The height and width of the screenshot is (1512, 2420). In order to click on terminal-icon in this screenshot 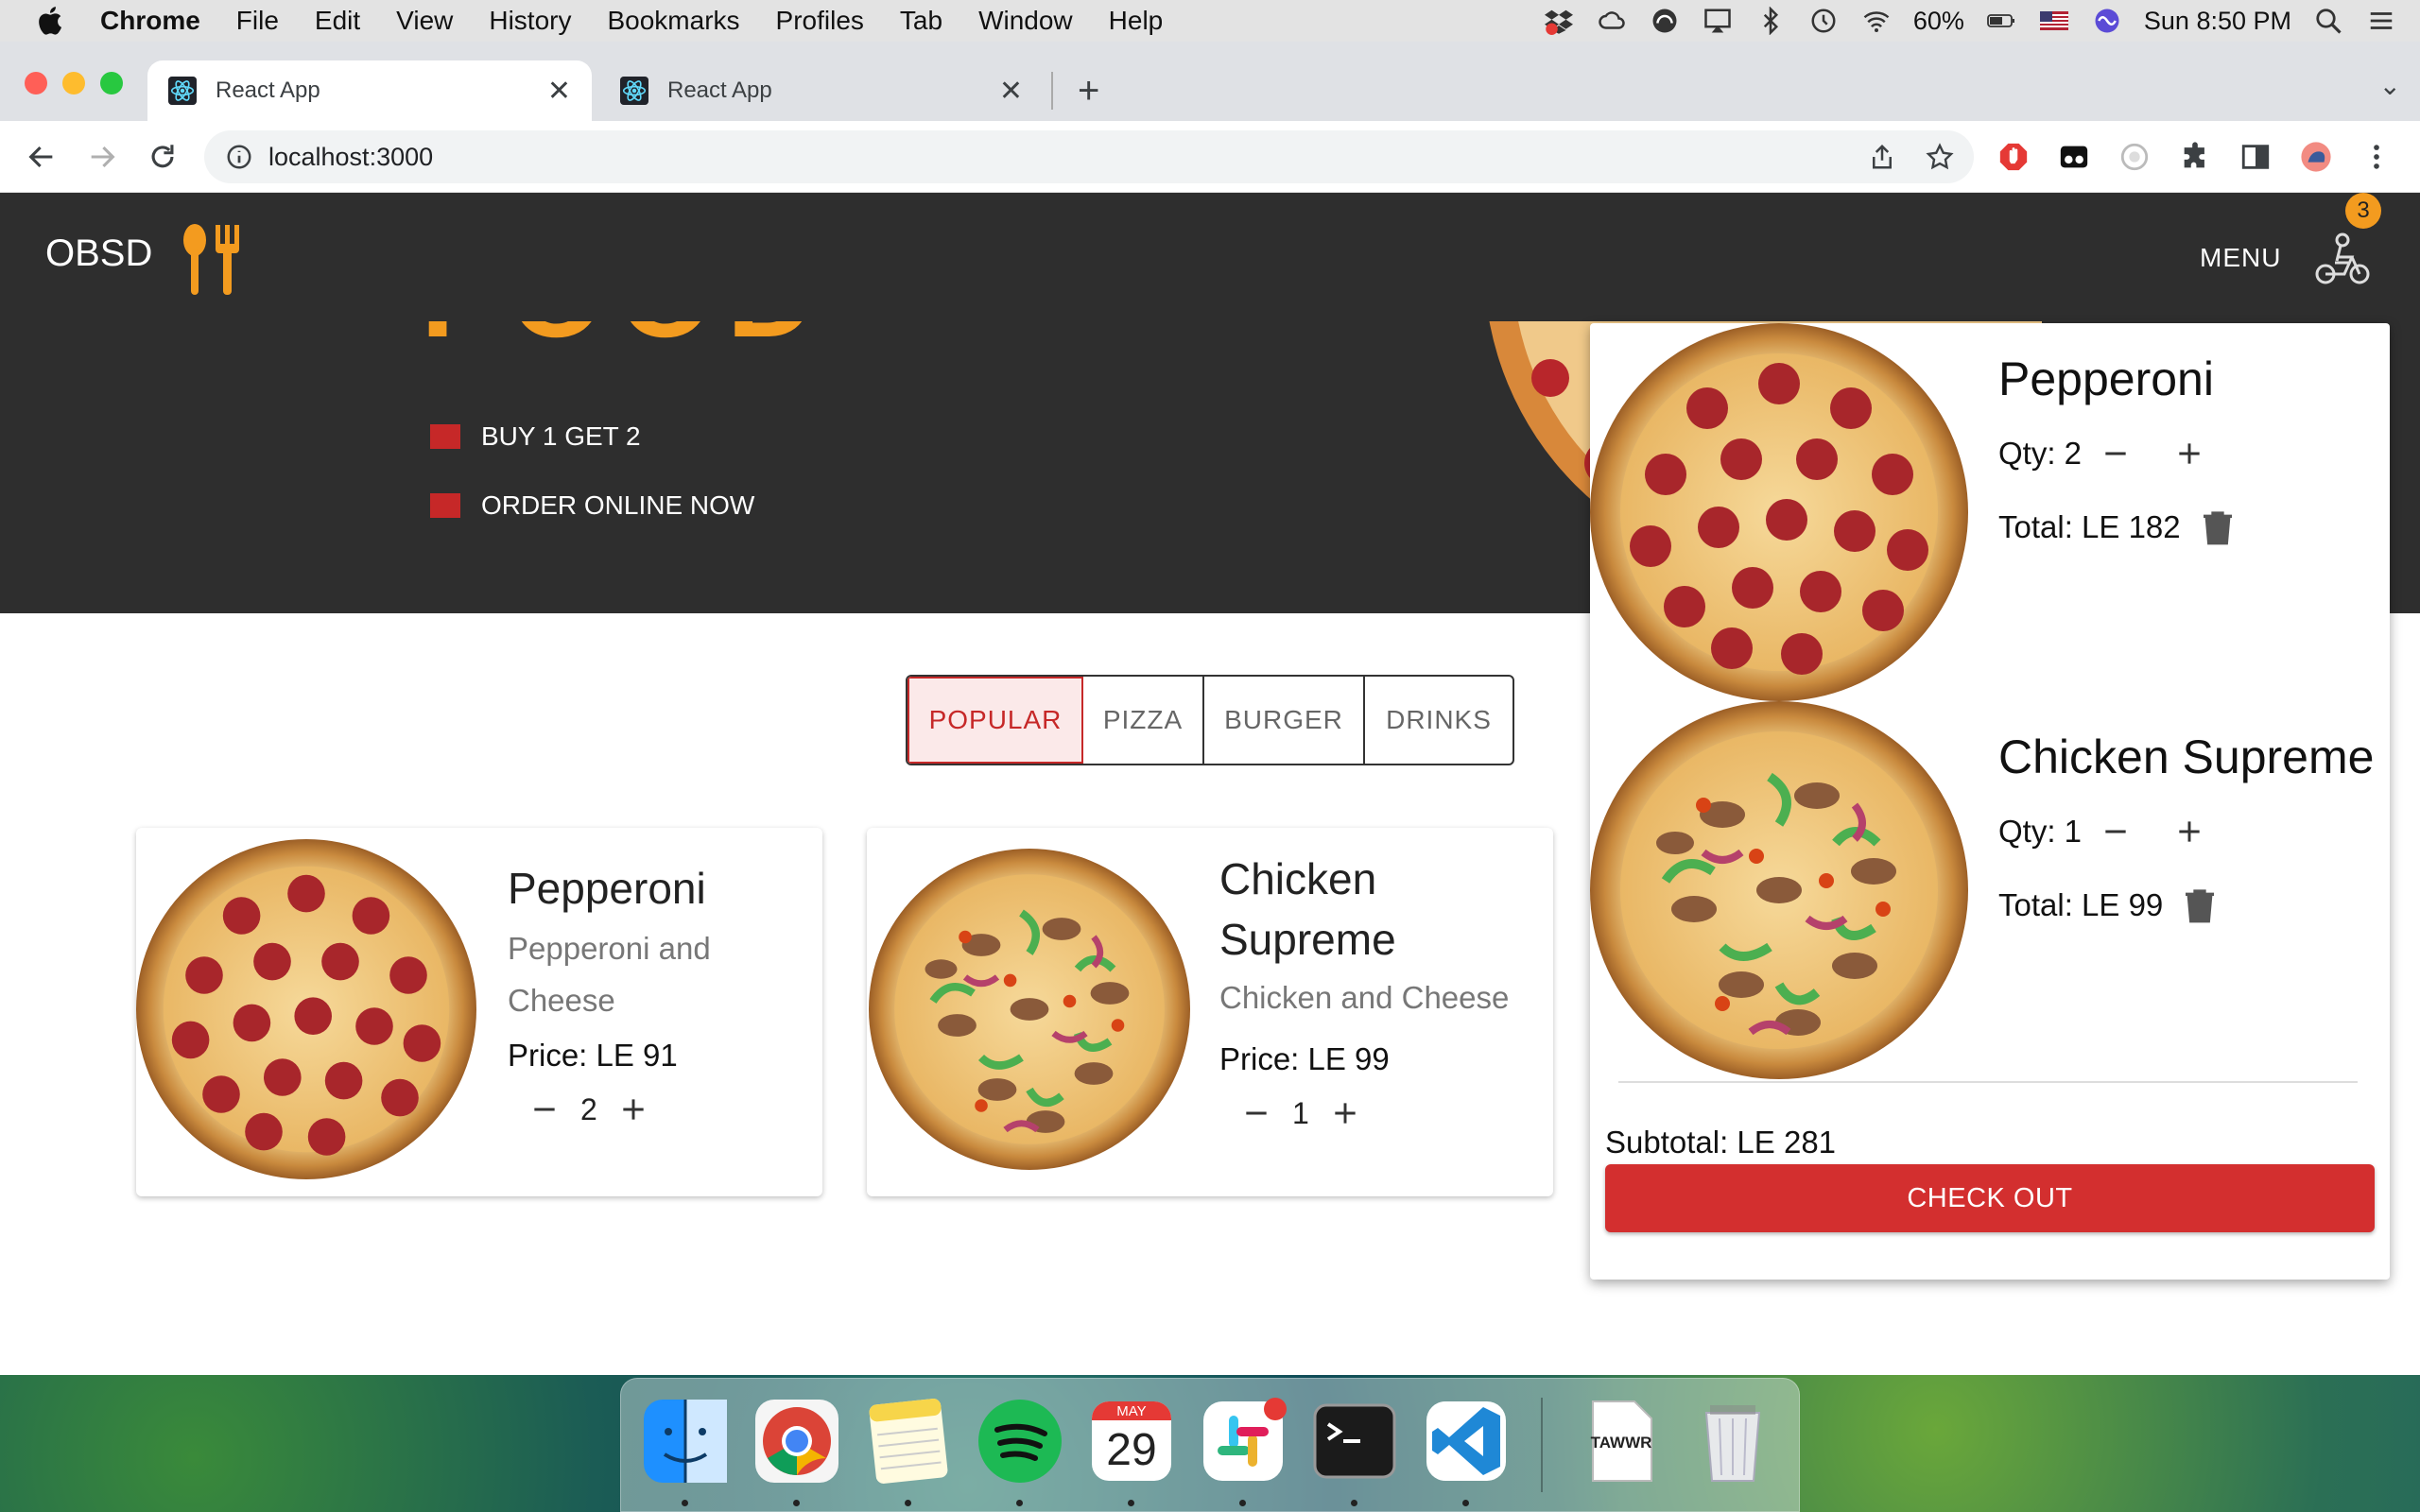, I will do `click(1354, 1441)`.